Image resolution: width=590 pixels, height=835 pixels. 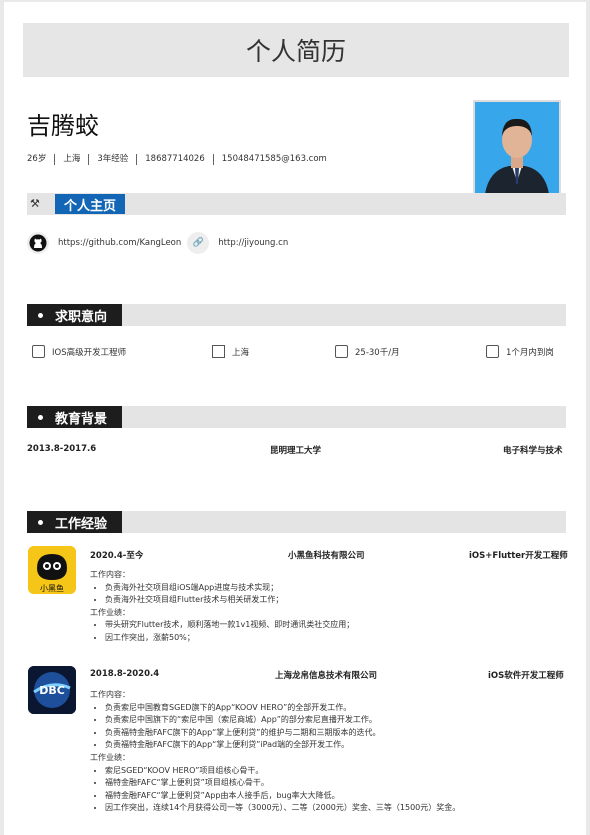 What do you see at coordinates (518, 556) in the screenshot?
I see `job1-title: iOS+Flutter开发工程师` at bounding box center [518, 556].